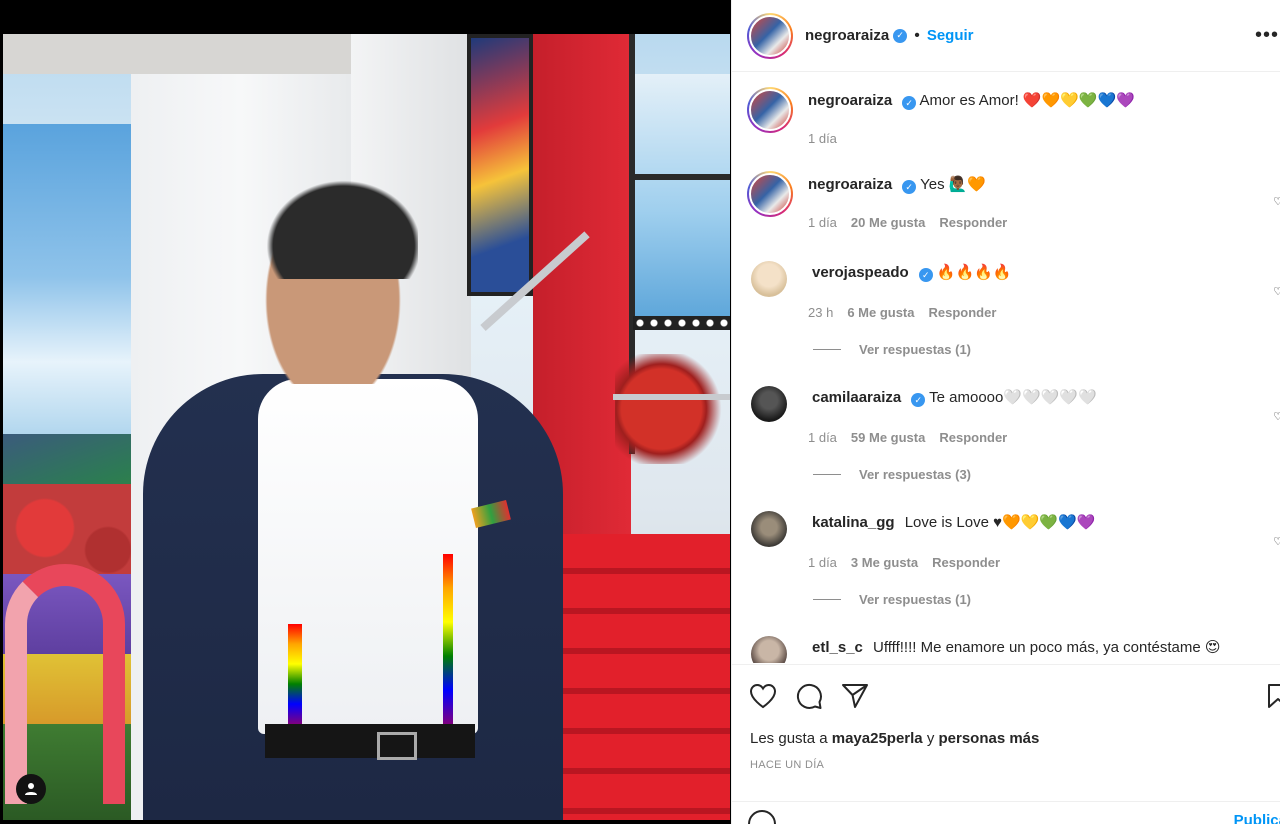 The width and height of the screenshot is (1280, 824). What do you see at coordinates (996, 818) in the screenshot?
I see `comment-input` at bounding box center [996, 818].